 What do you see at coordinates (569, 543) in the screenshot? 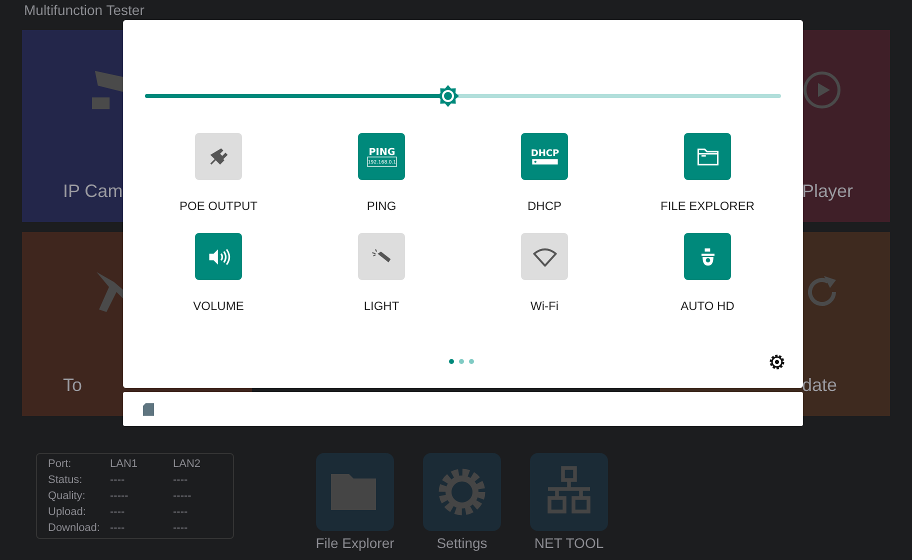
I see `app-label: NET TOOL` at bounding box center [569, 543].